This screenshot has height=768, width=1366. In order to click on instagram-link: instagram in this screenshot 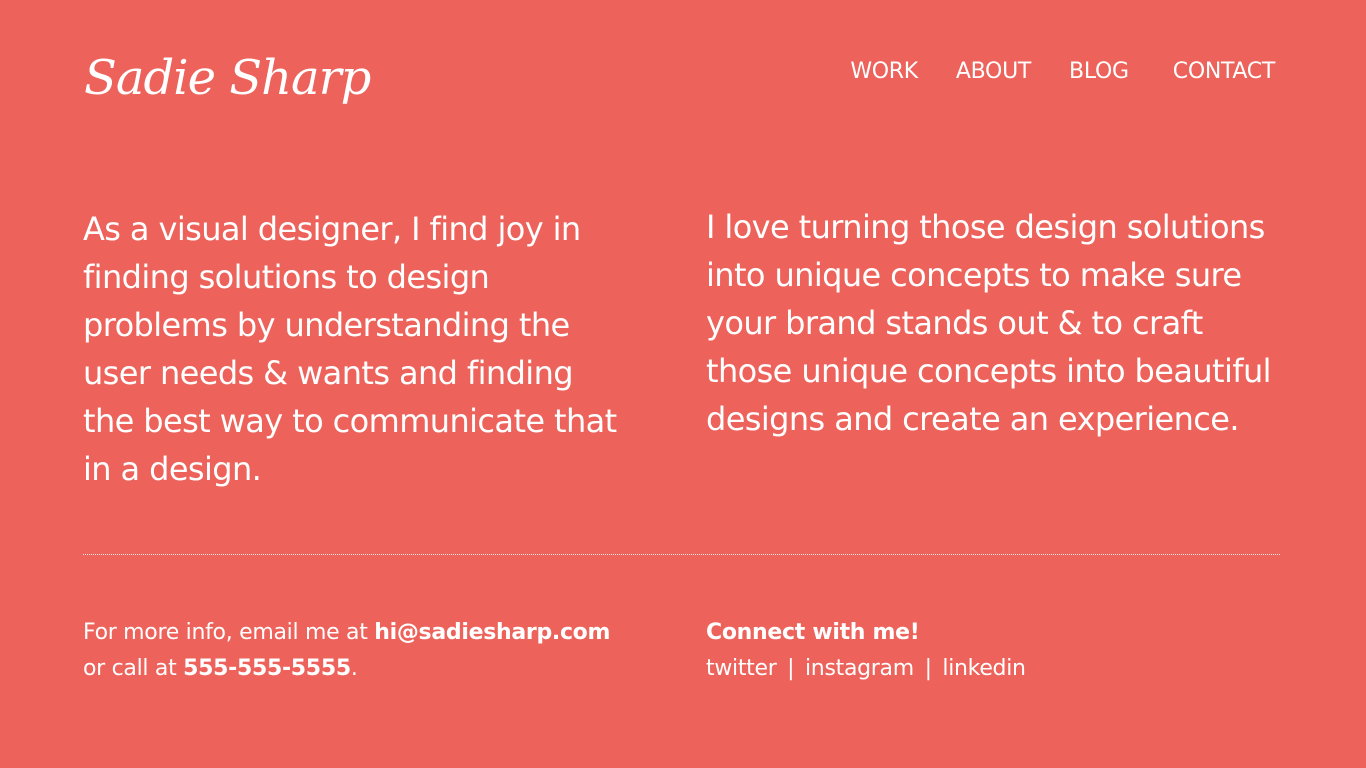, I will do `click(859, 668)`.